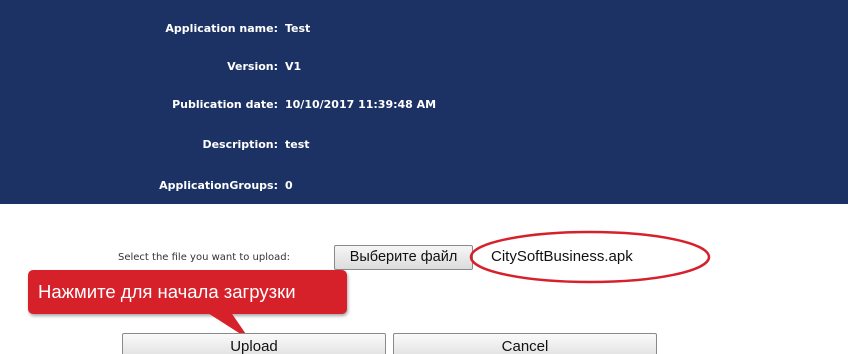 The height and width of the screenshot is (354, 848). I want to click on application-groups-row: ApplicationGroups: 0, so click(424, 186).